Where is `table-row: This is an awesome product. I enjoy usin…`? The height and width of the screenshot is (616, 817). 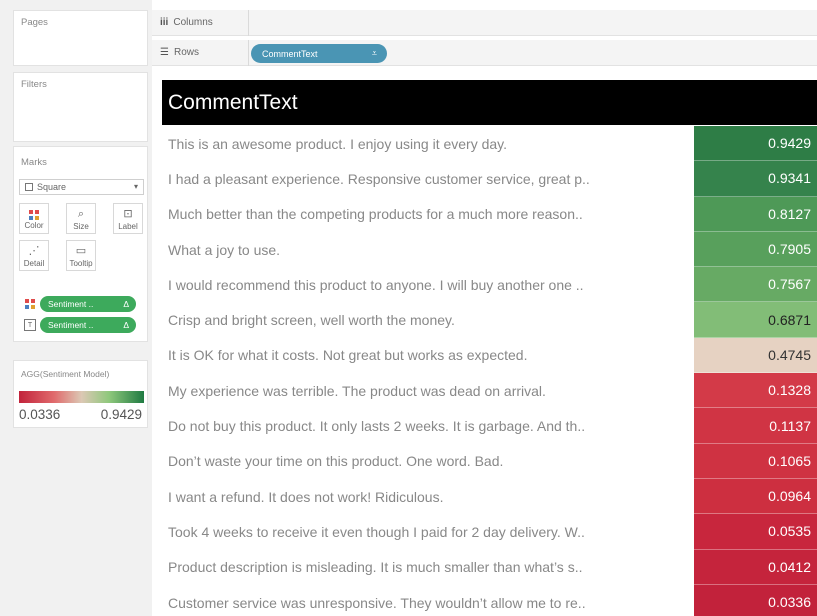
table-row: This is an awesome product. I enjoy usin… is located at coordinates (489, 144).